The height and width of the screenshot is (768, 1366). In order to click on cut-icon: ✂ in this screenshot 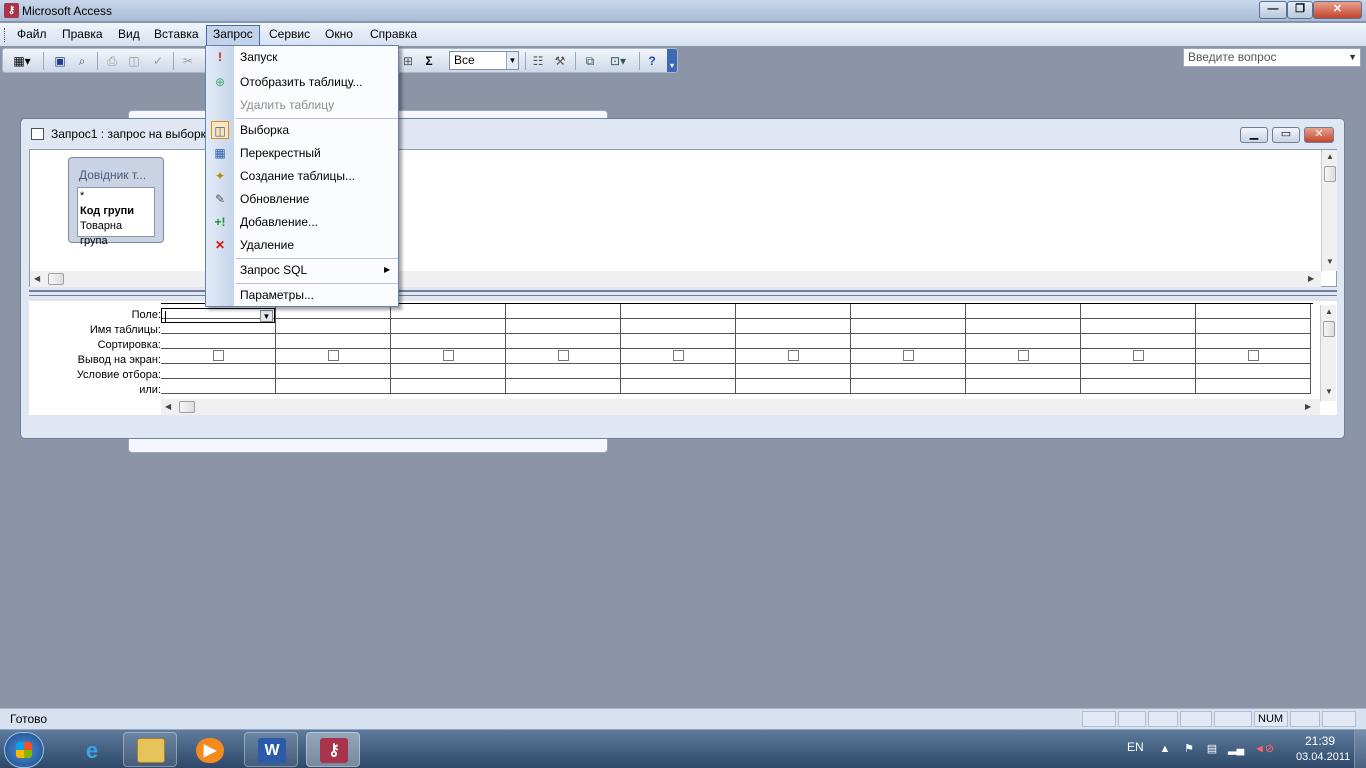, I will do `click(188, 61)`.